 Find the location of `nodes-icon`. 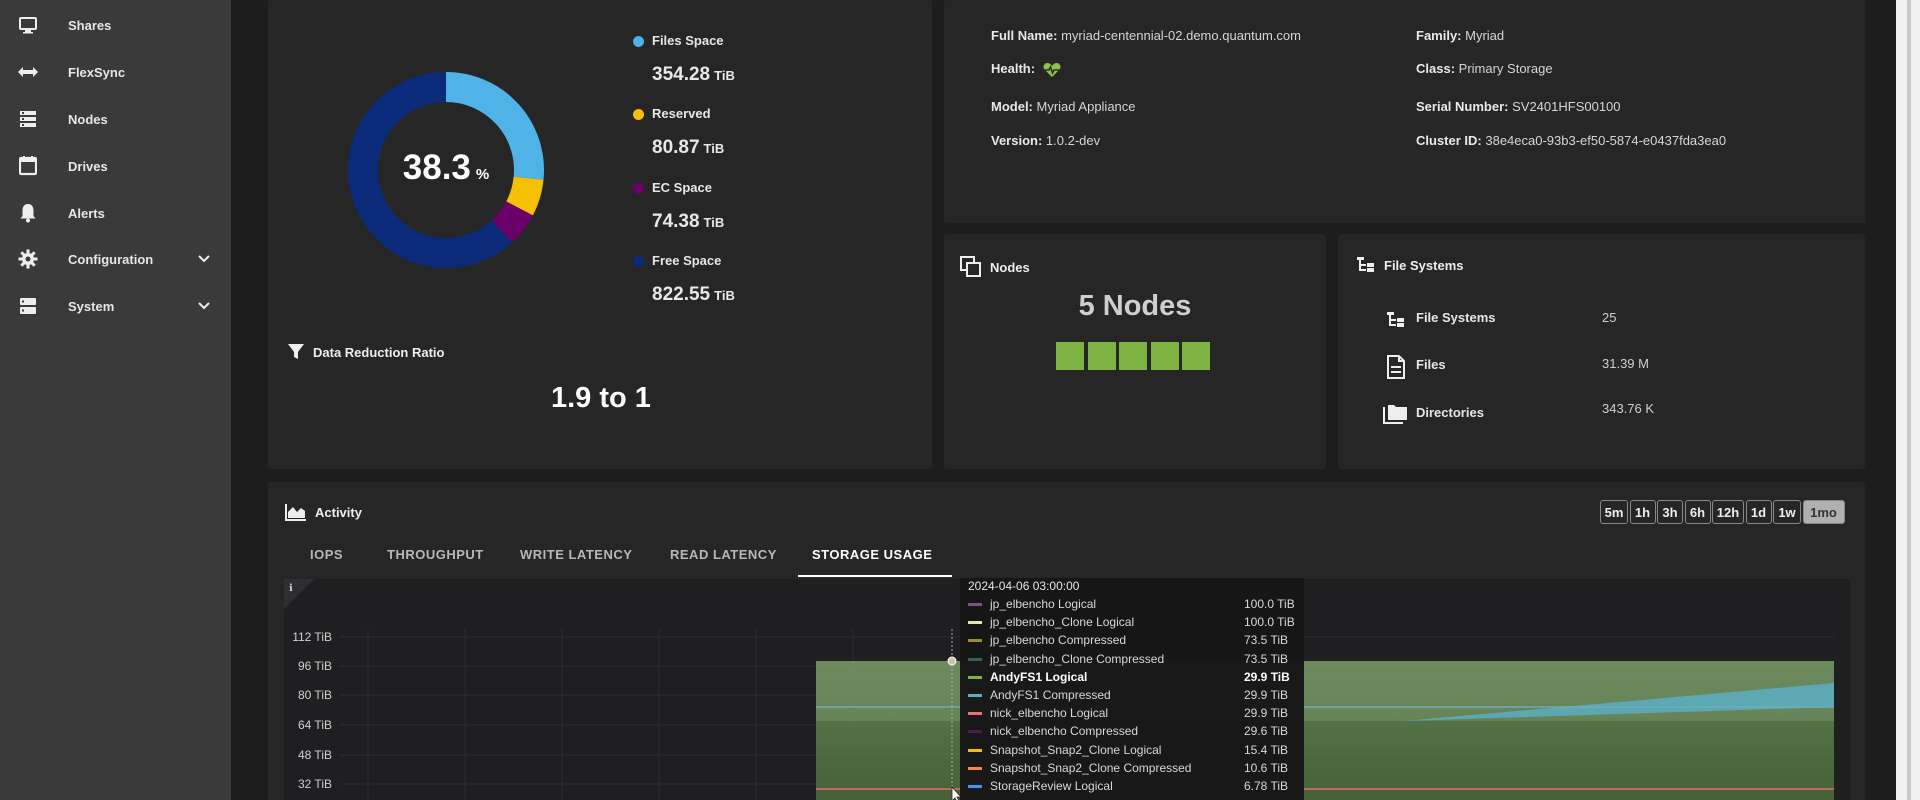

nodes-icon is located at coordinates (970, 266).